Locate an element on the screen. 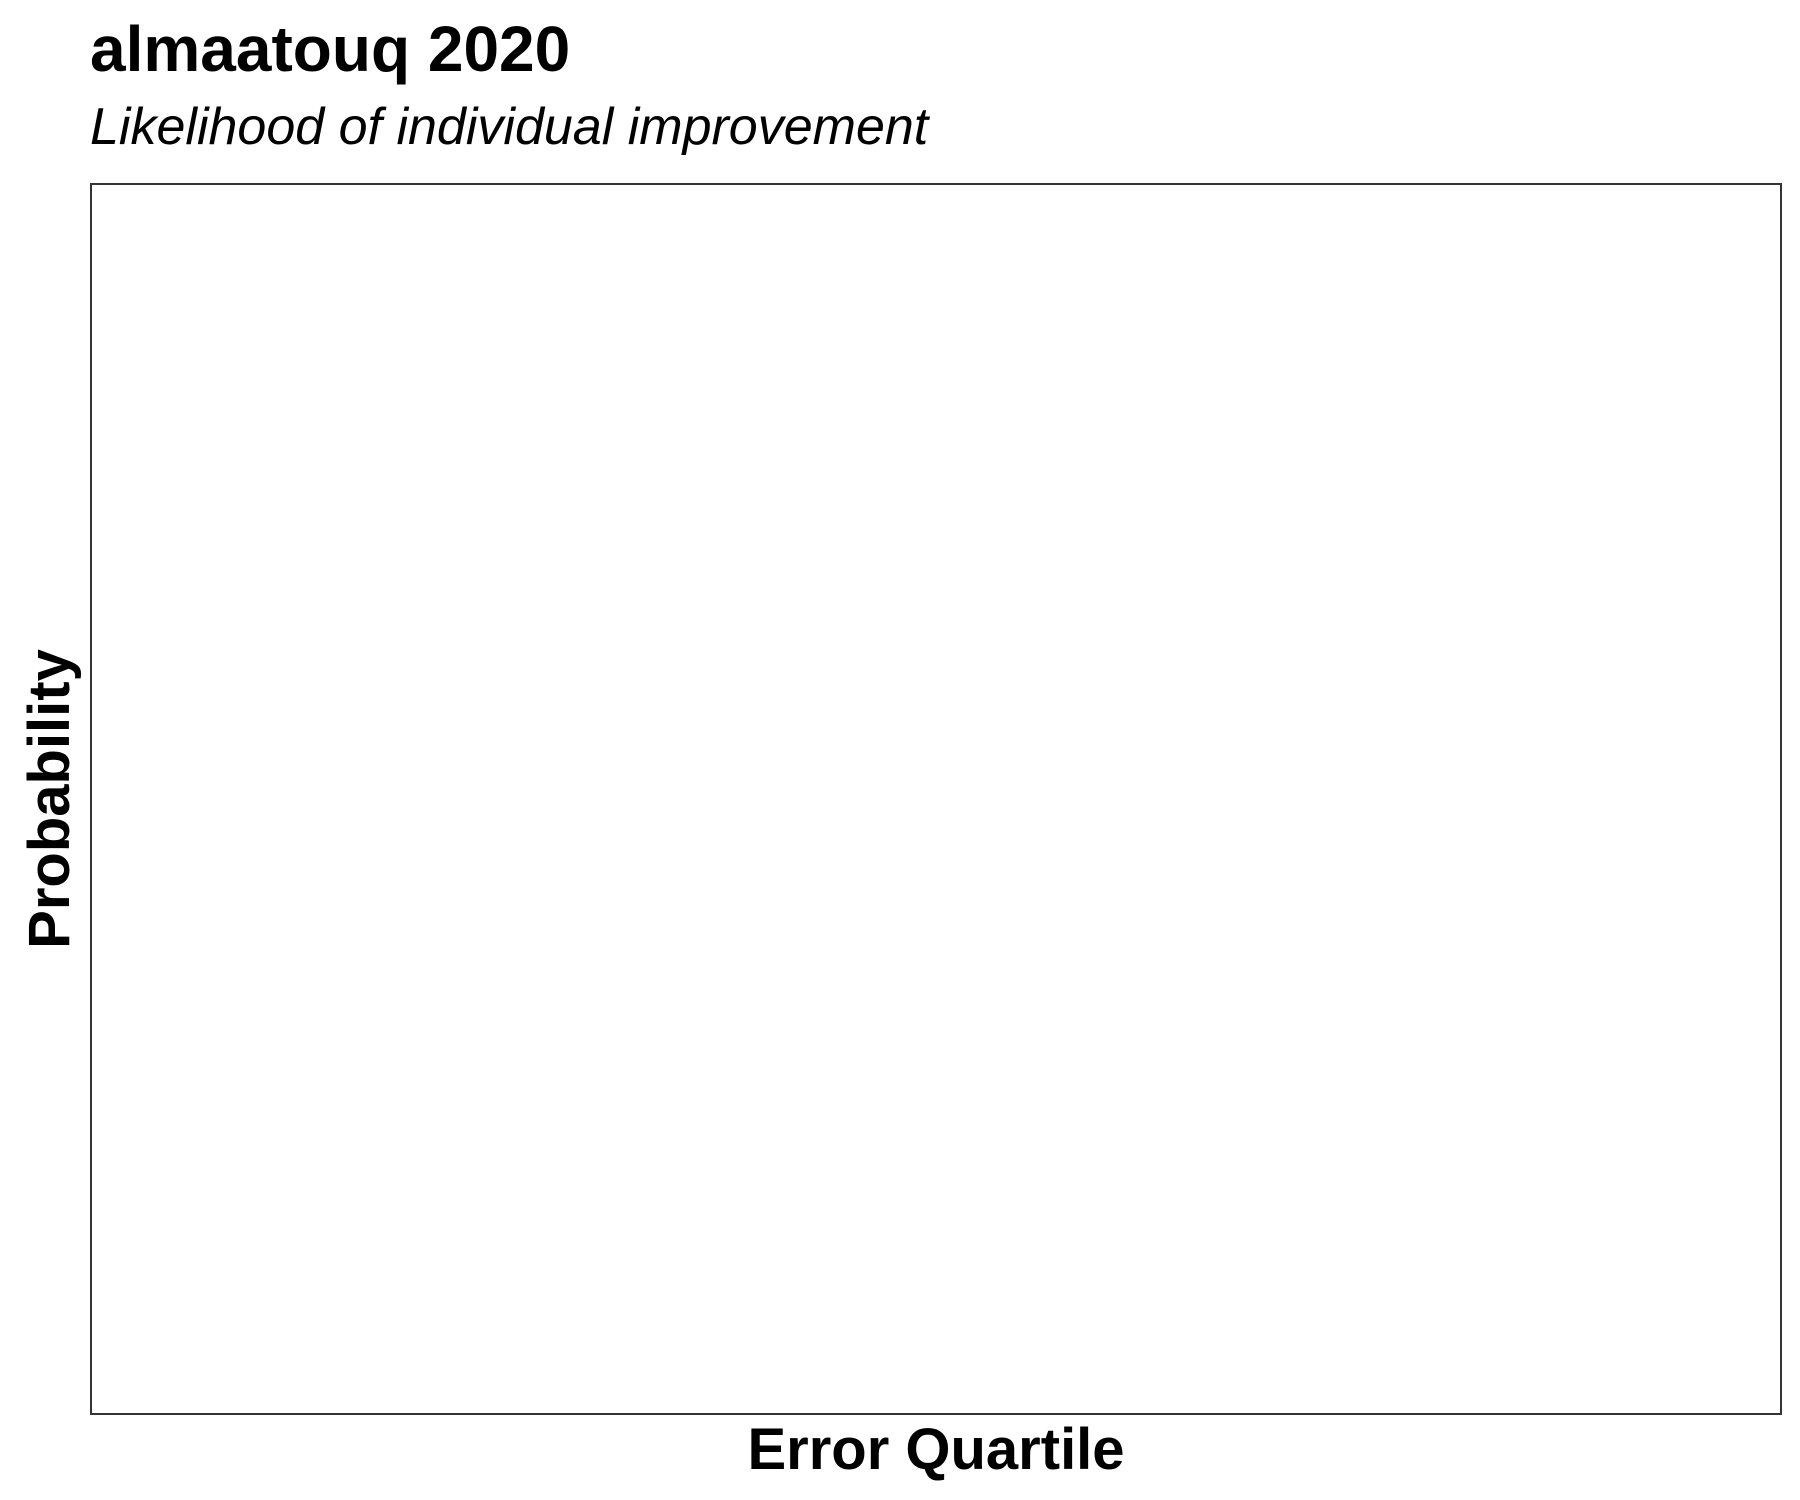 Image resolution: width=1800 pixels, height=1500 pixels. x-axis-label: Error Quartile is located at coordinates (936, 1449).